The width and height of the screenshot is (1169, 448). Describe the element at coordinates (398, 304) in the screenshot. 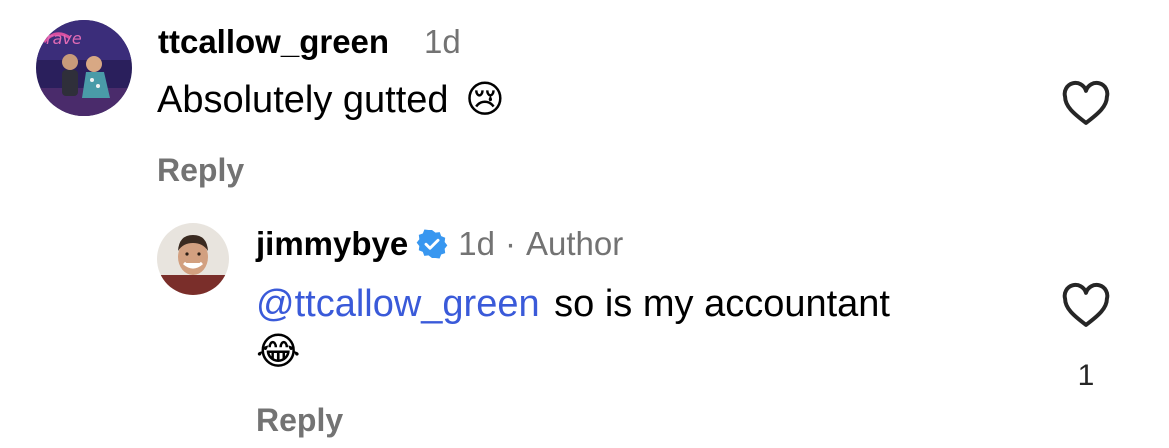

I see `mention-link: @ttcallow_green` at that location.